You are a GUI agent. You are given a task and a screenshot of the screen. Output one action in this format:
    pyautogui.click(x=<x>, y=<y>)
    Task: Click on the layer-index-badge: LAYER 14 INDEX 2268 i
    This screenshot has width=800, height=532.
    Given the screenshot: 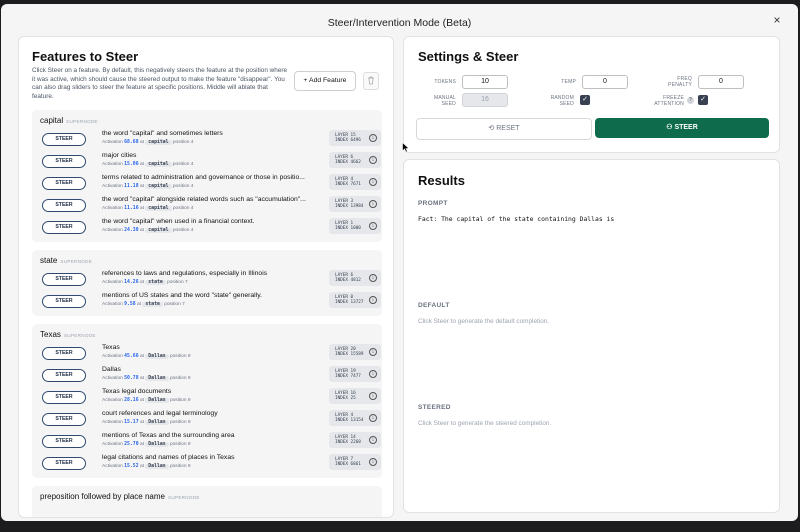 What is the action you would take?
    pyautogui.click(x=355, y=440)
    